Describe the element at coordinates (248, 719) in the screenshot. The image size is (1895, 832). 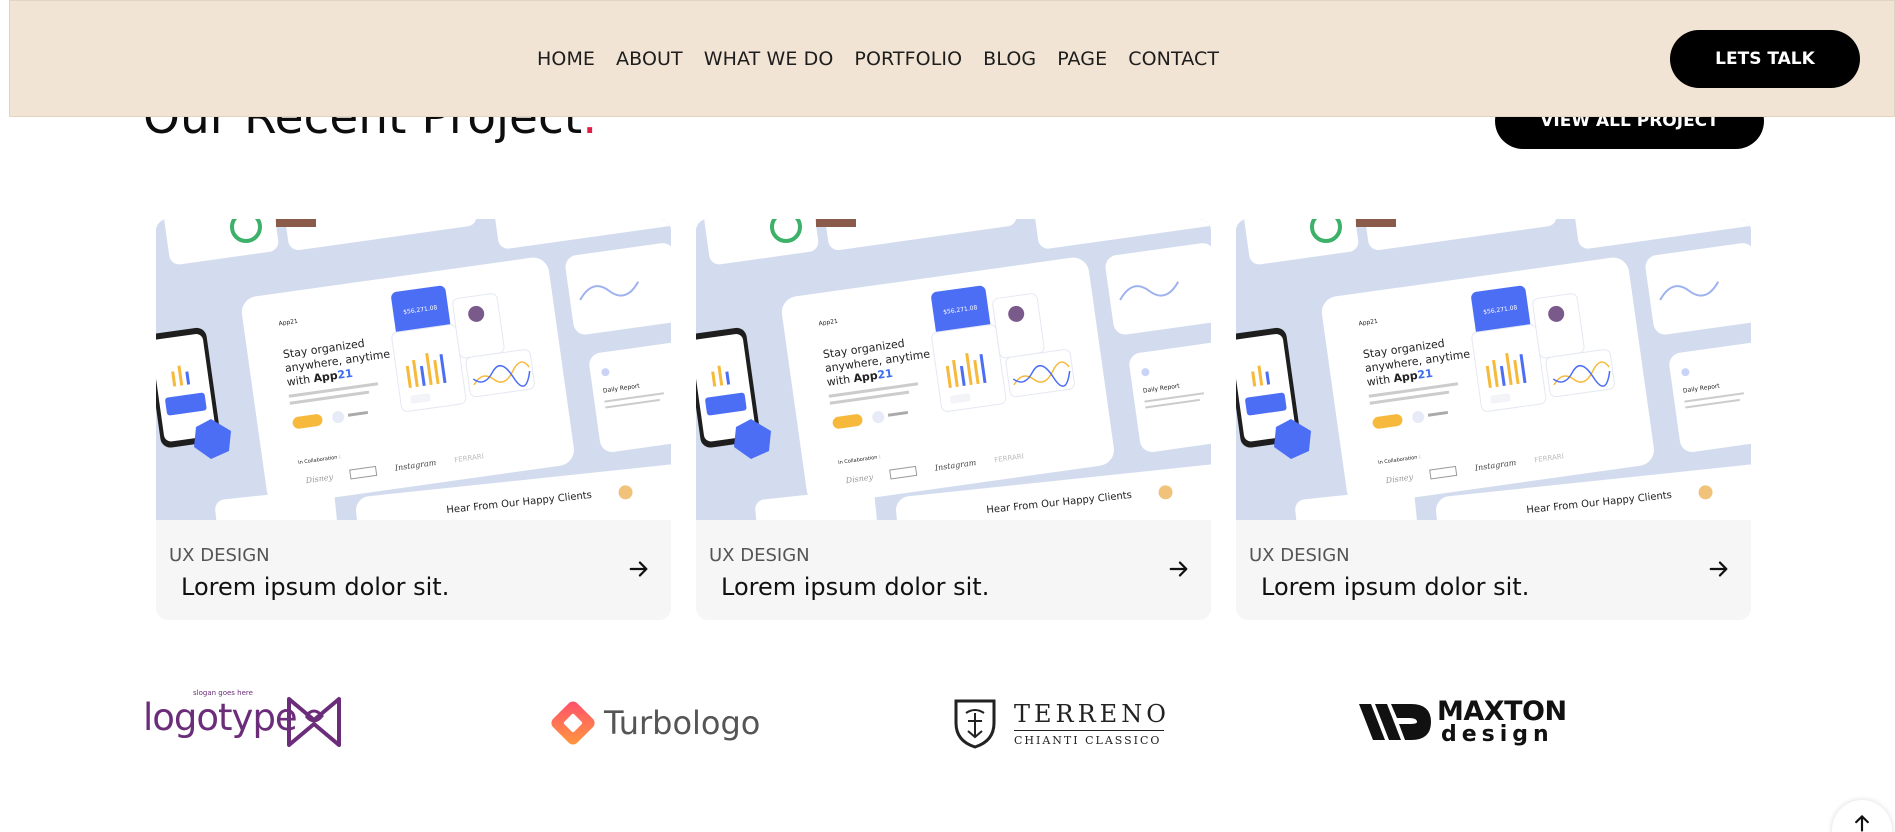
I see `logotype-logo: logotype slogan goes here` at that location.